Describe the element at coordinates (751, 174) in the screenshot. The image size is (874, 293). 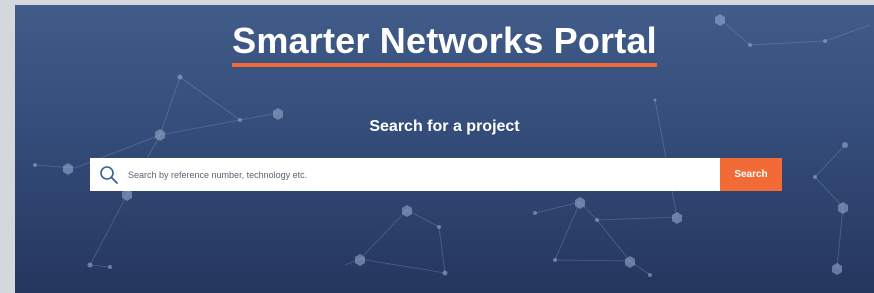
I see `search-button: Search` at that location.